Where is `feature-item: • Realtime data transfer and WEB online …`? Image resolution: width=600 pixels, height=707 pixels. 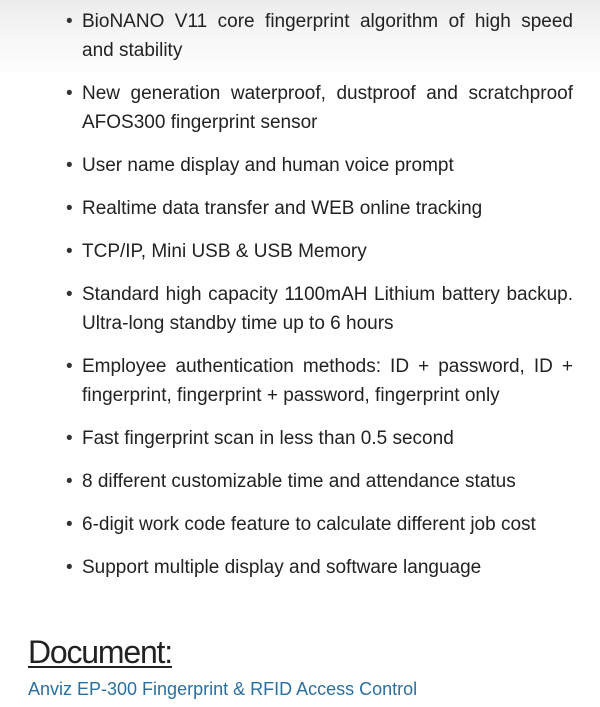
feature-item: • Realtime data transfer and WEB online … is located at coordinates (300, 208).